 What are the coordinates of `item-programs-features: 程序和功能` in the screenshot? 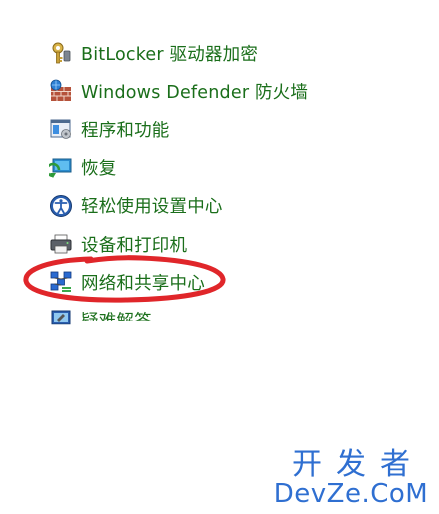 It's located at (238, 129).